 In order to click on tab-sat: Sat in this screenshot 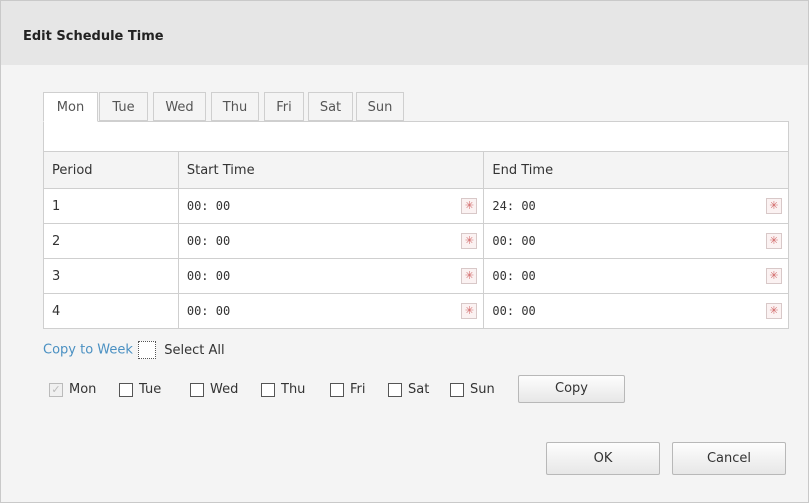, I will do `click(330, 106)`.